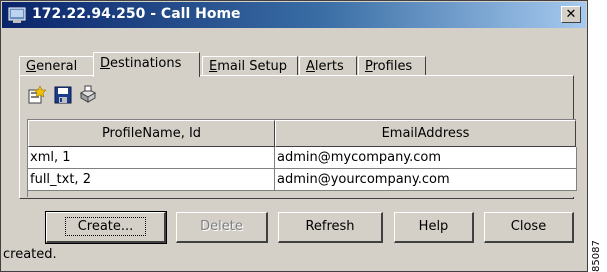 The height and width of the screenshot is (272, 607). What do you see at coordinates (369, 66) in the screenshot?
I see `tab-profiles-mnemonic: P` at bounding box center [369, 66].